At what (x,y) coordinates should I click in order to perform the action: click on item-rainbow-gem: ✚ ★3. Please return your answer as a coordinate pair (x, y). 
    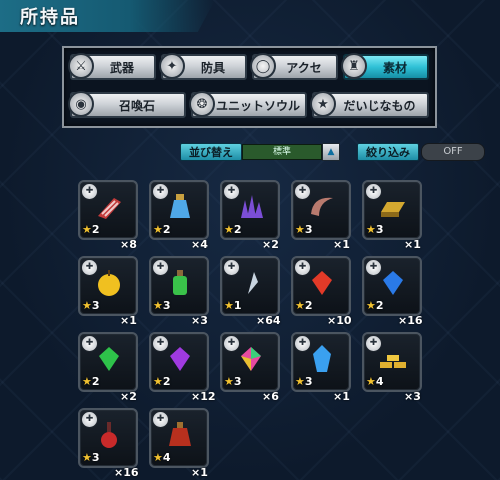
    Looking at the image, I should click on (250, 362).